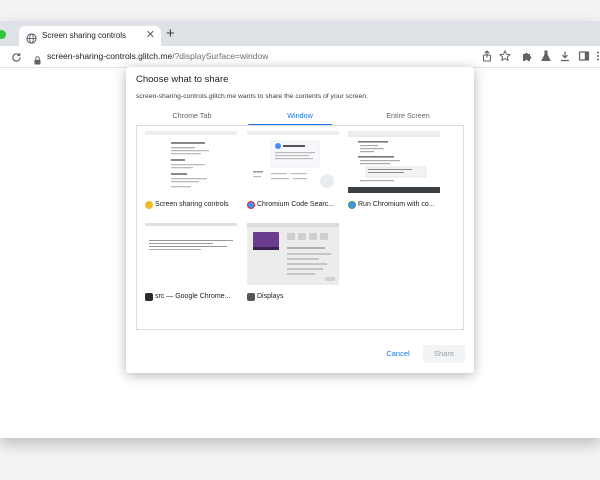 The height and width of the screenshot is (480, 600). What do you see at coordinates (149, 297) in the screenshot?
I see `terminal-icon` at bounding box center [149, 297].